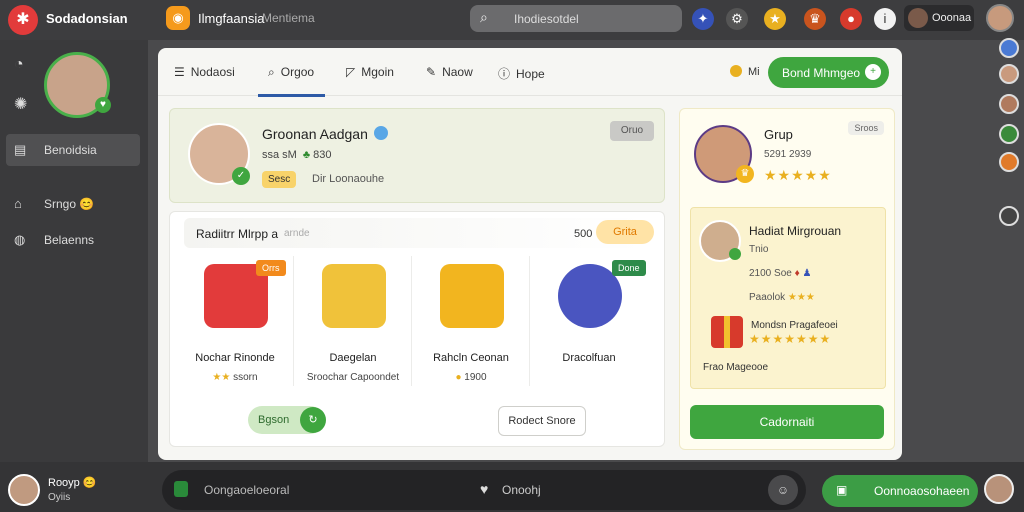  What do you see at coordinates (589, 358) in the screenshot?
I see `gift-name: Dracolfuan` at bounding box center [589, 358].